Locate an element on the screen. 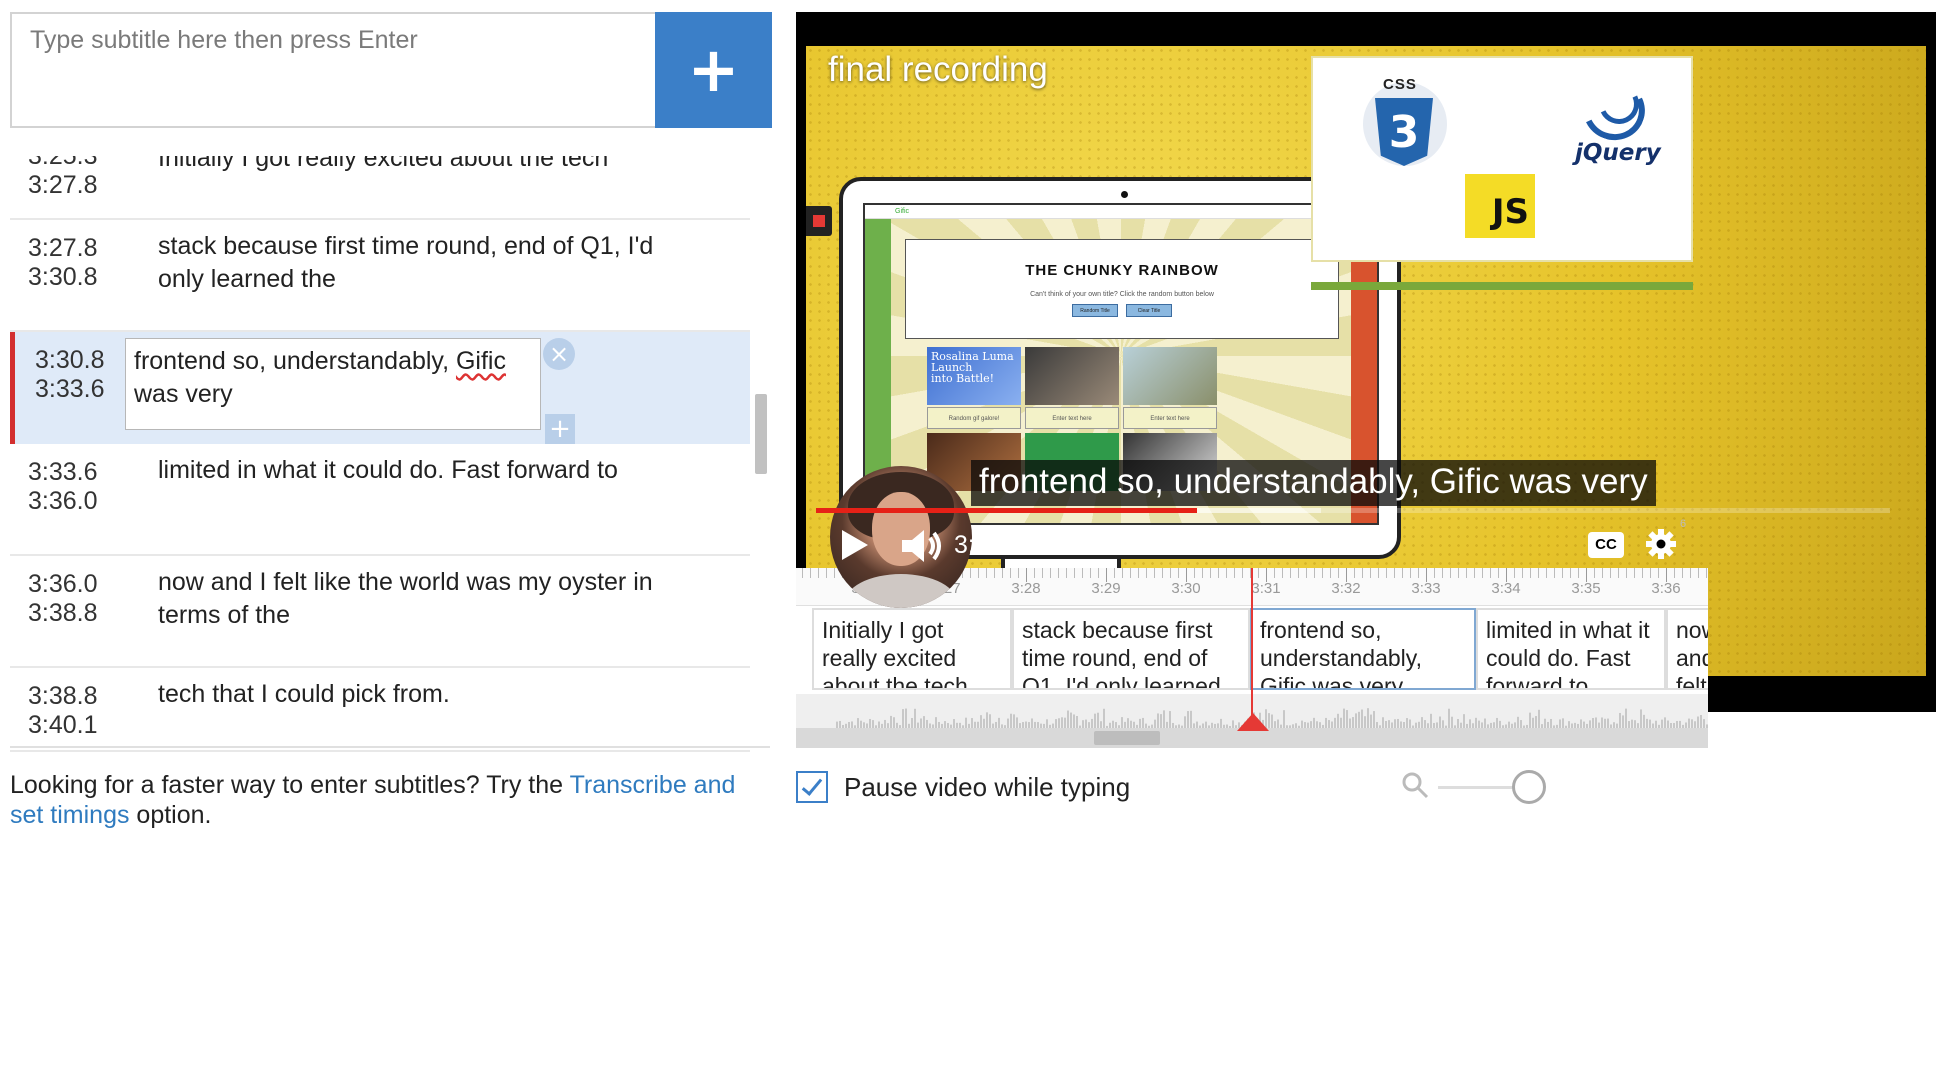 This screenshot has height=1074, width=1960. progress-bar is located at coordinates (1353, 510).